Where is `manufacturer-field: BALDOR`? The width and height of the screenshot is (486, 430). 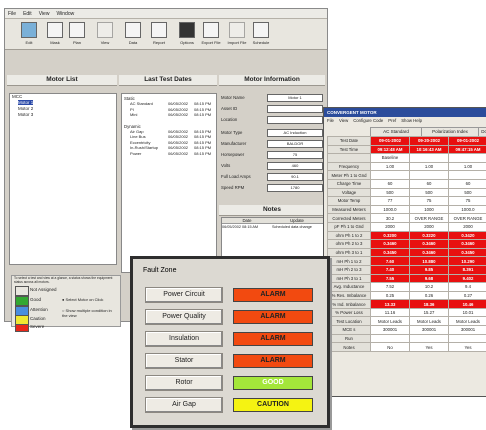 manufacturer-field: BALDOR is located at coordinates (295, 144).